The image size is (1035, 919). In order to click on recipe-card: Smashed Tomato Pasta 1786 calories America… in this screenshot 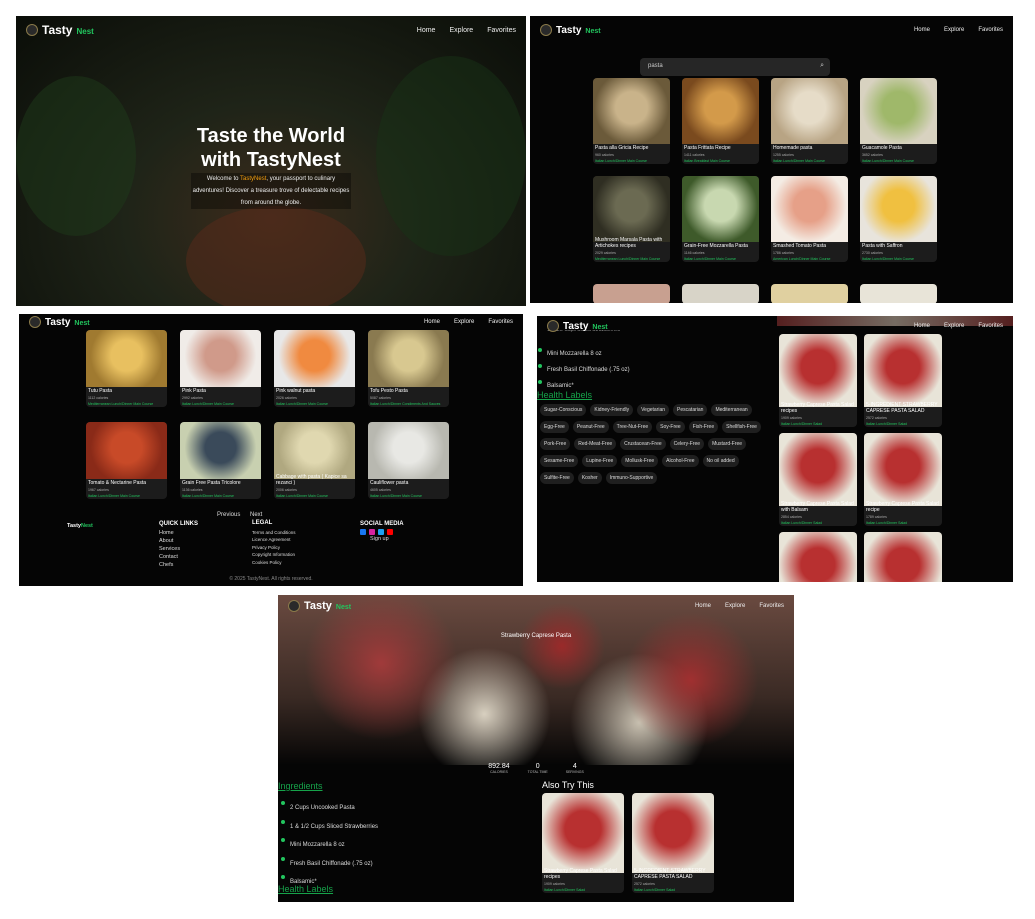, I will do `click(809, 219)`.